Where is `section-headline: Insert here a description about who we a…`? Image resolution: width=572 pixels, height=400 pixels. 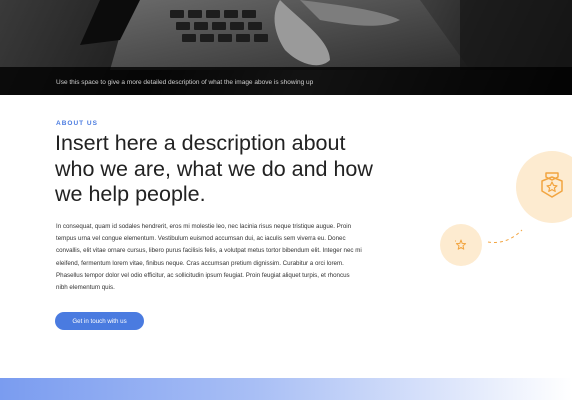 section-headline: Insert here a description about who we a… is located at coordinates (214, 168).